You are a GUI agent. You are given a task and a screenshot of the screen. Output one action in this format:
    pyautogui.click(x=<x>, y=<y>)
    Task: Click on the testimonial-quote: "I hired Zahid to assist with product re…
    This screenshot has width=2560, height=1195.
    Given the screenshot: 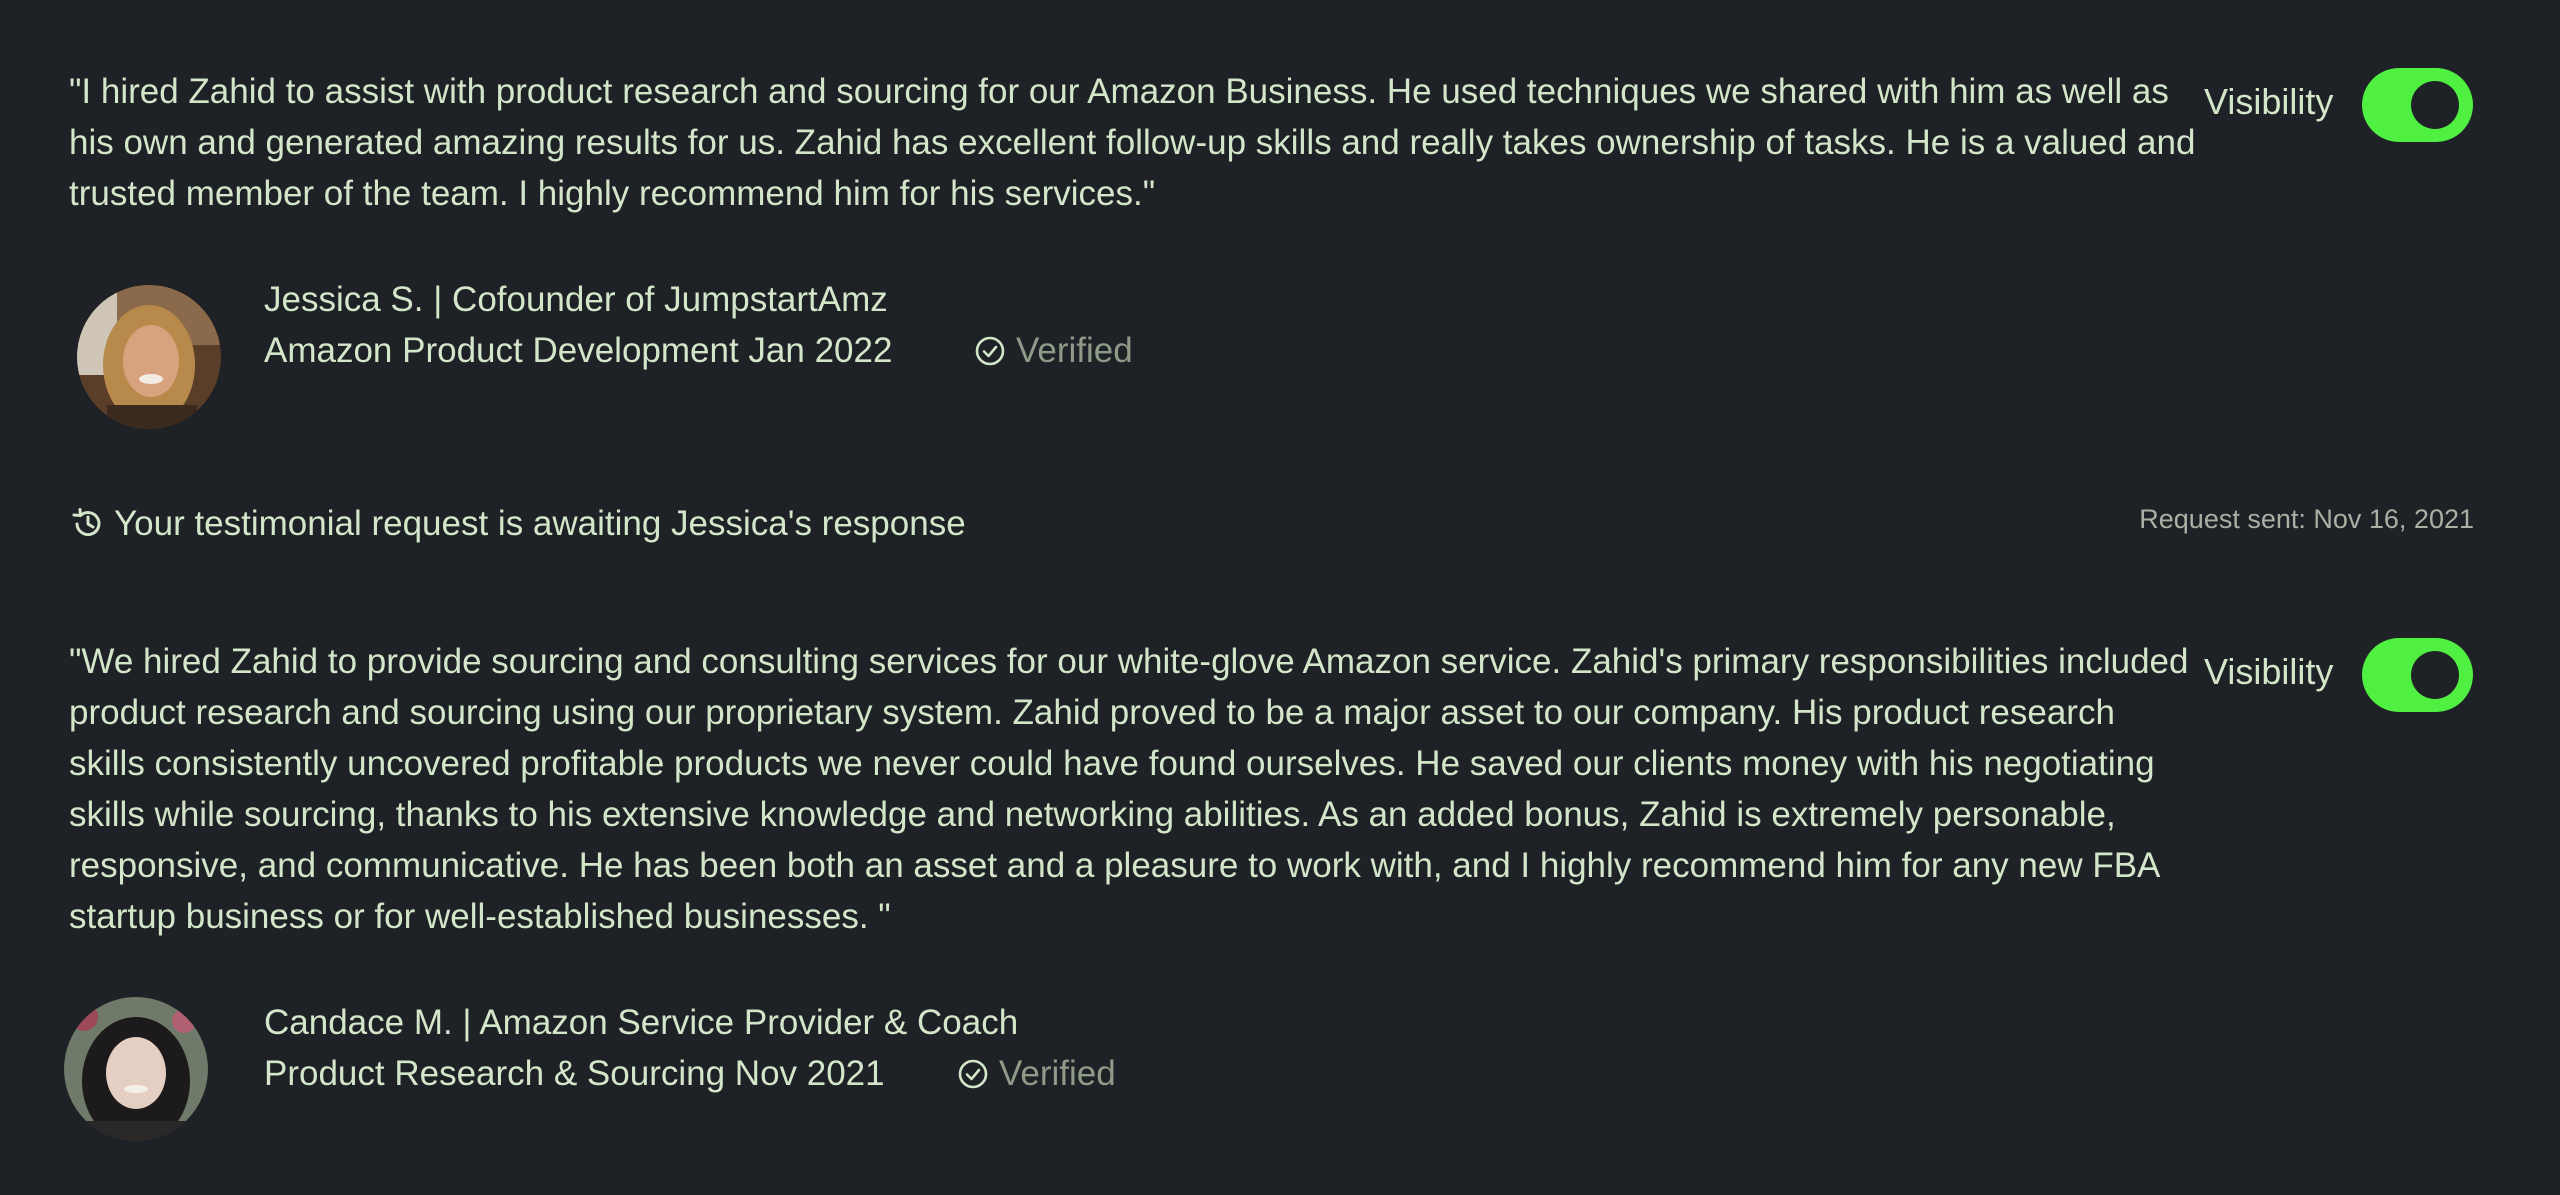 What is the action you would take?
    pyautogui.click(x=1132, y=142)
    